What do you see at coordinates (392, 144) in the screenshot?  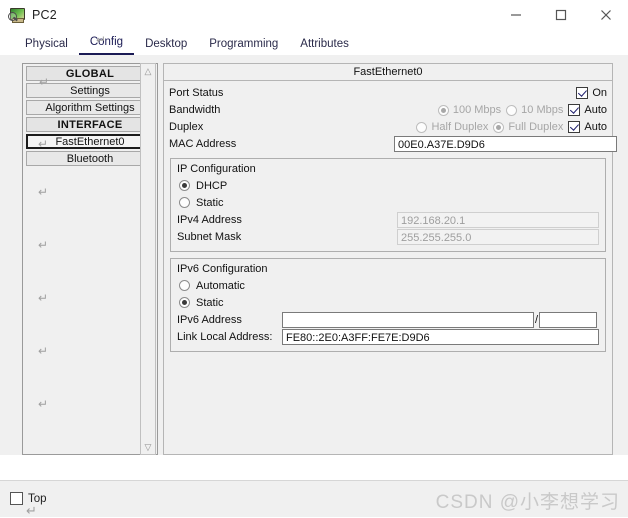 I see `mac-address-row: MAC Address 00E0.A37E.D9D6` at bounding box center [392, 144].